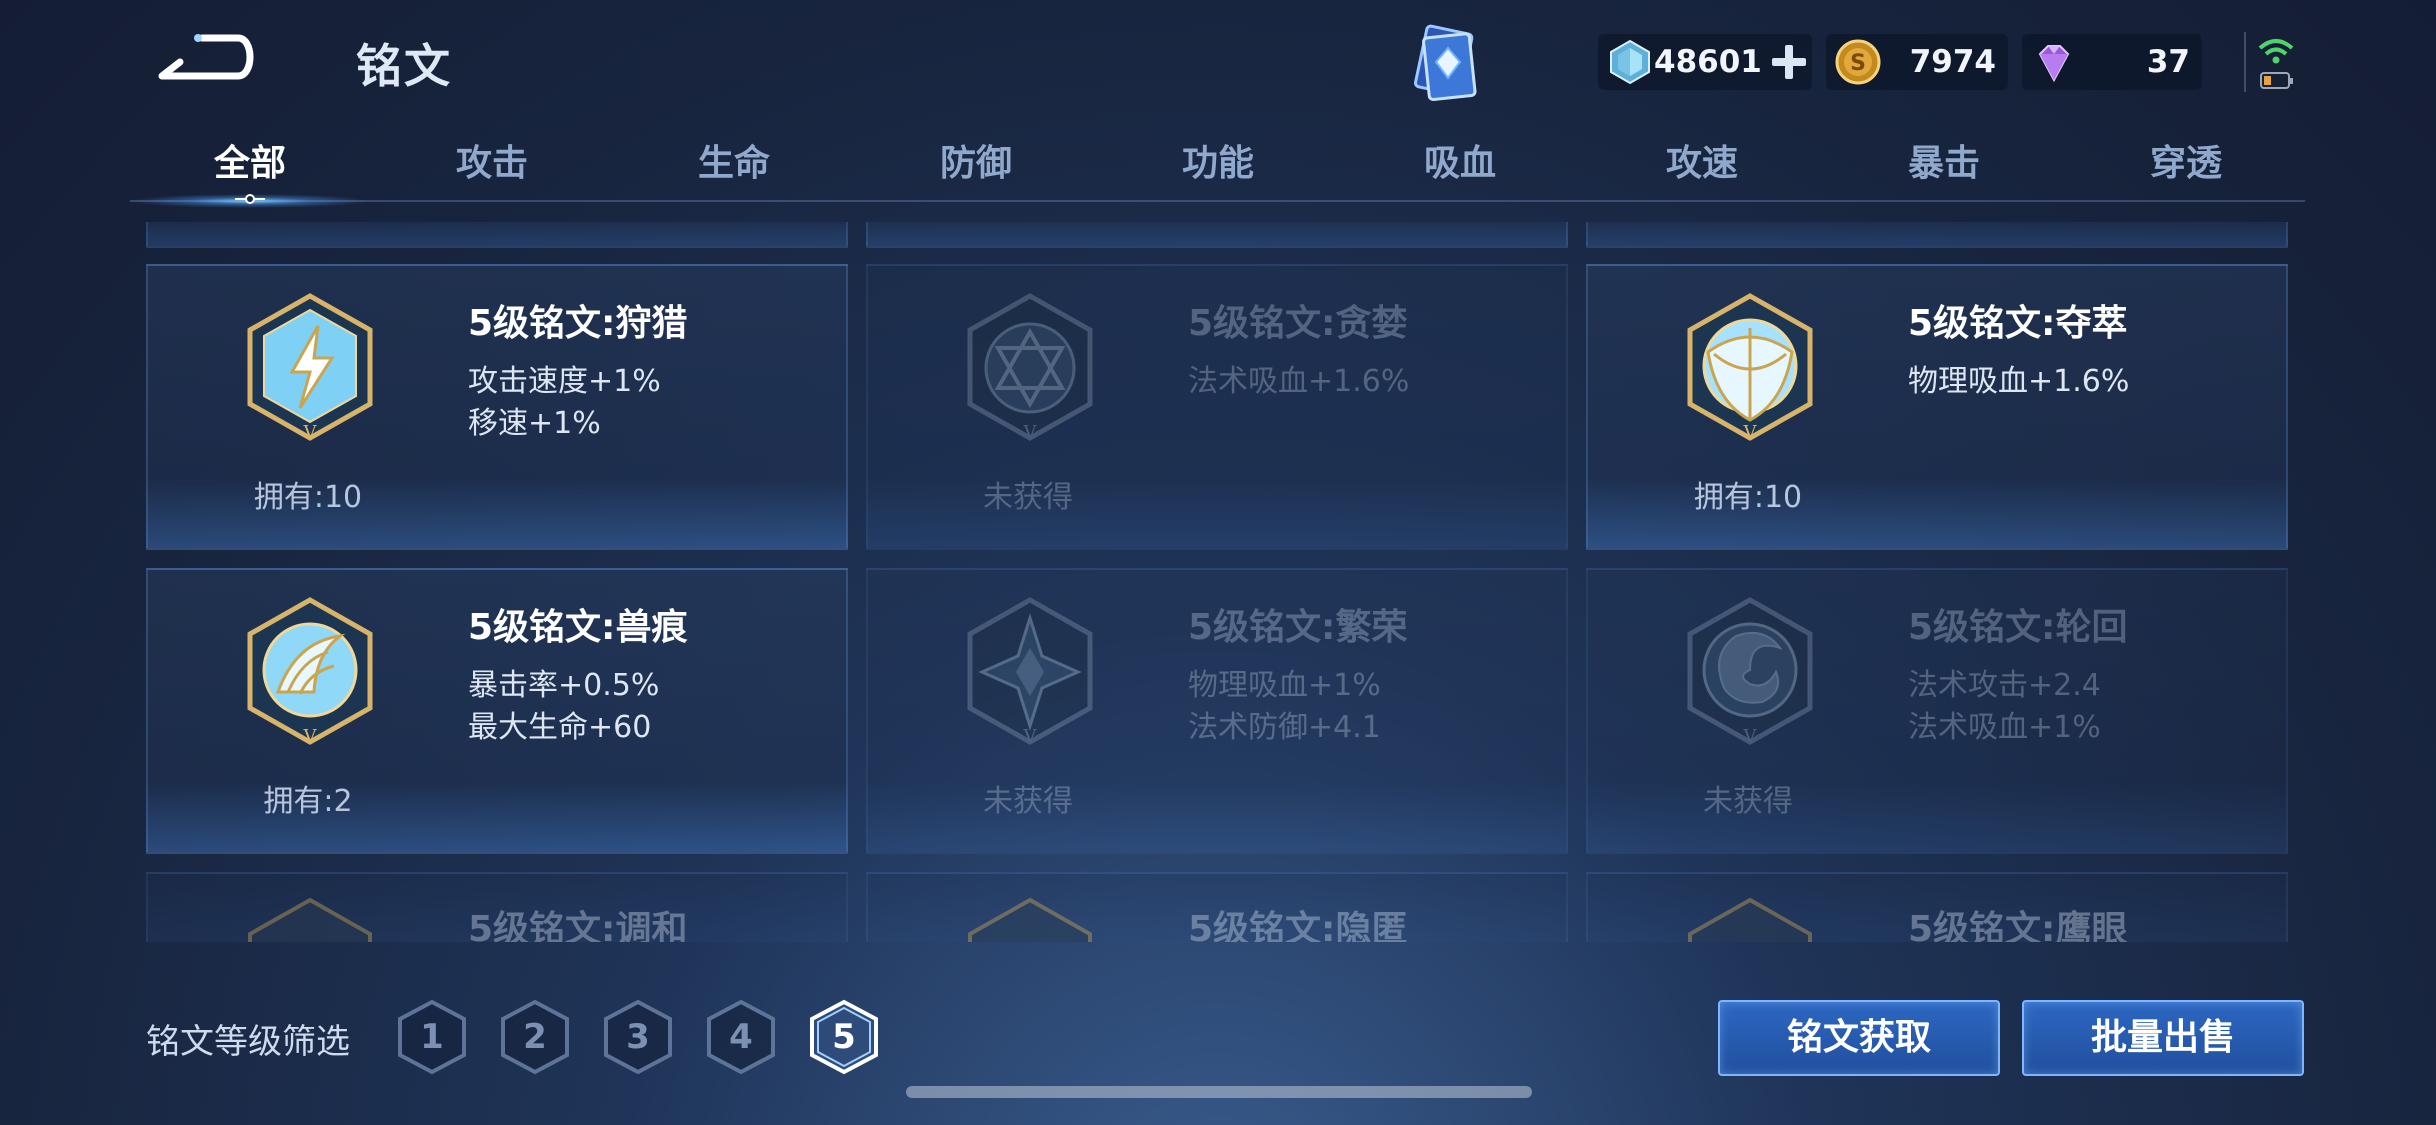  Describe the element at coordinates (2019, 381) in the screenshot. I see `inscription-stat: 物理吸血+1.6%` at that location.